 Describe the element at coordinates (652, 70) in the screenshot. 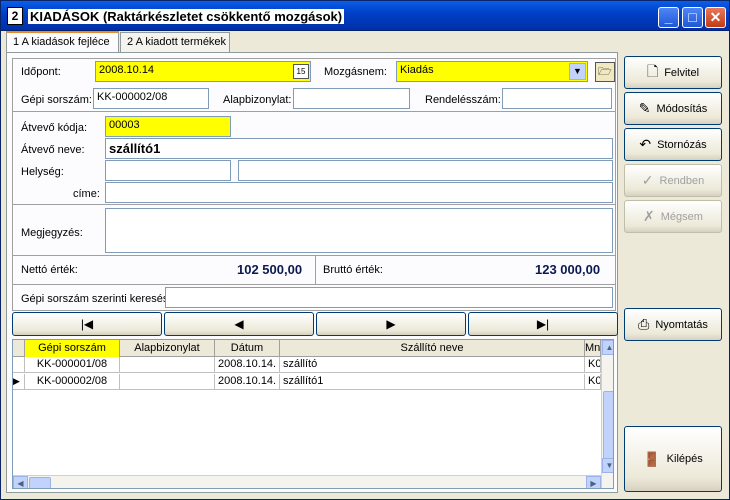

I see `new-document-icon: 🗋` at that location.